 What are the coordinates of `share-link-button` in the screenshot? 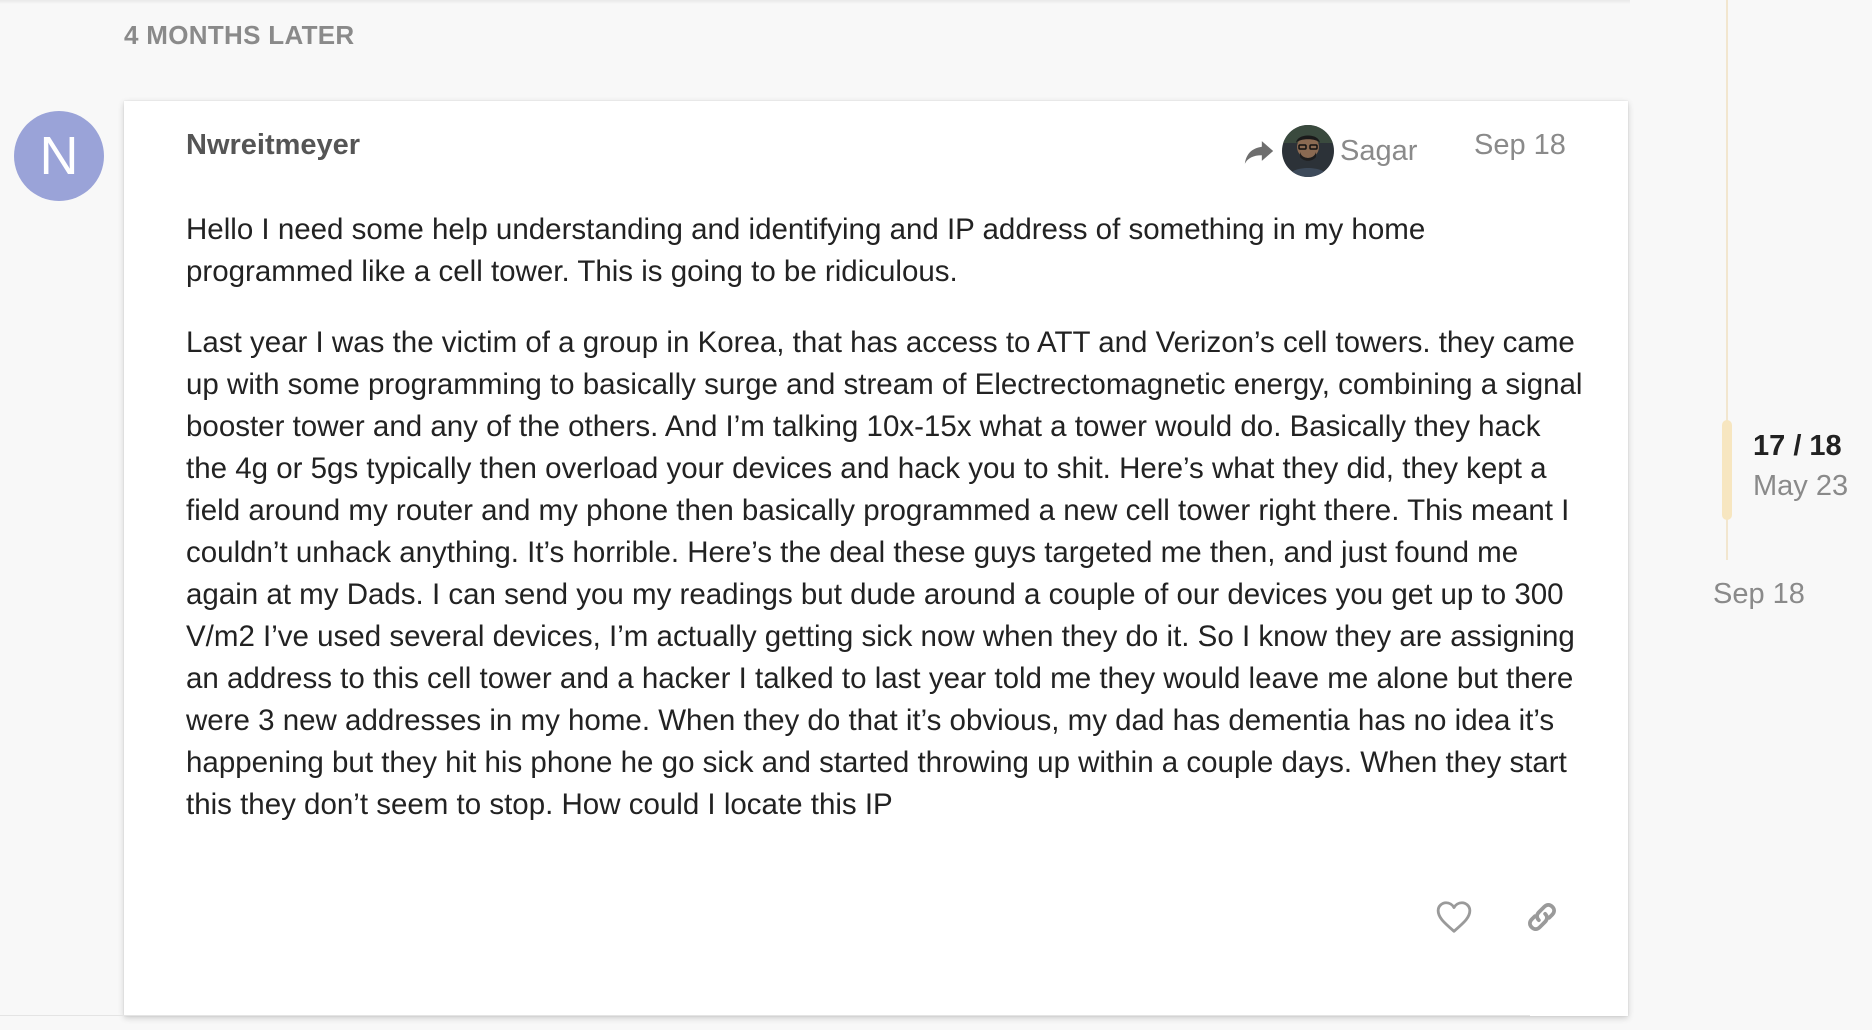 It's located at (1542, 919).